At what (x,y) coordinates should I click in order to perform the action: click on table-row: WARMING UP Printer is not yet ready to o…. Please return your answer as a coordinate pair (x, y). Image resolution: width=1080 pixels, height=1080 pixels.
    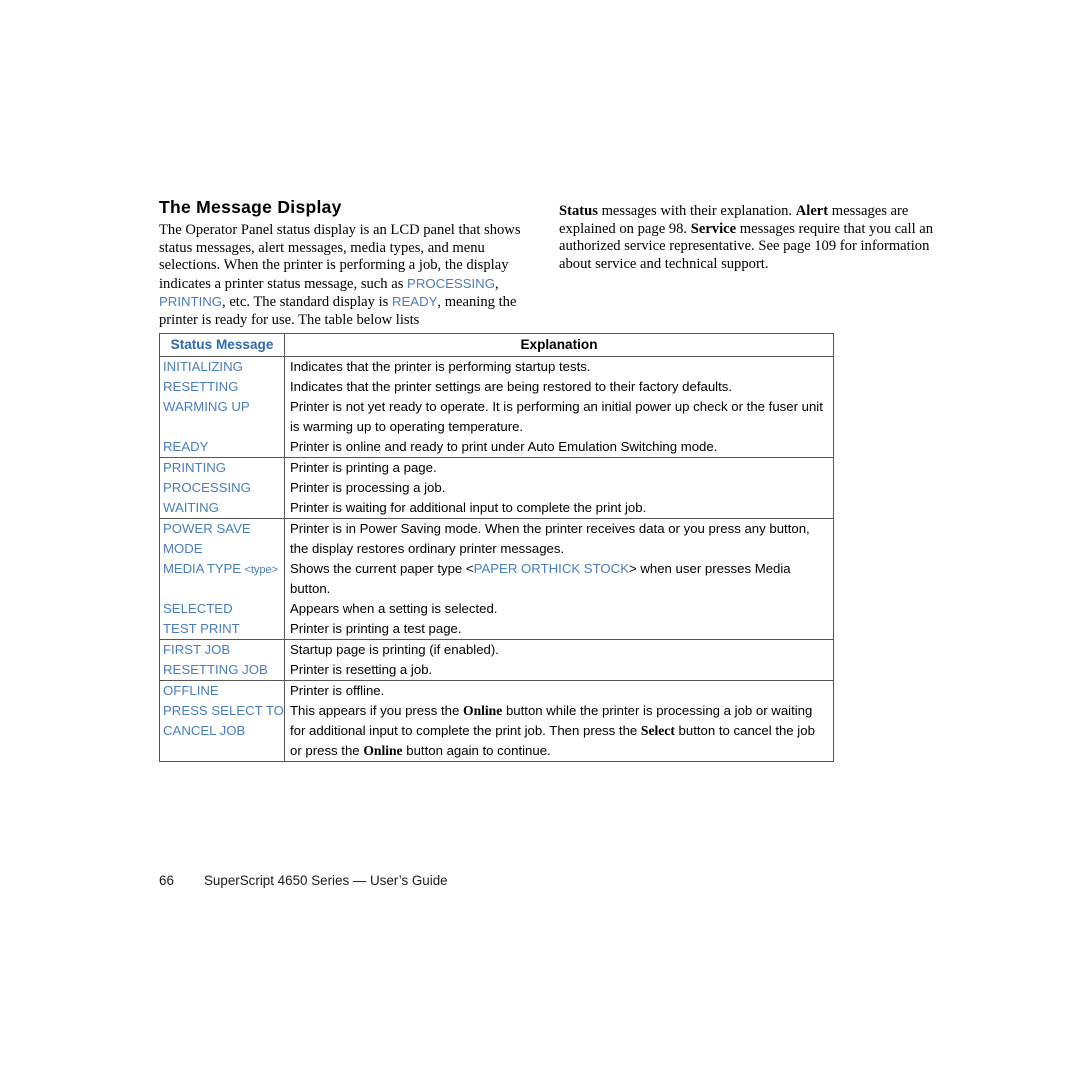
    Looking at the image, I should click on (496, 417).